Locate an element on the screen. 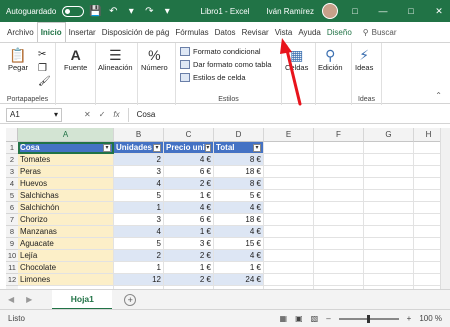 The height and width of the screenshot is (327, 450). conditional-format-button: Formato condicional is located at coordinates (220, 51).